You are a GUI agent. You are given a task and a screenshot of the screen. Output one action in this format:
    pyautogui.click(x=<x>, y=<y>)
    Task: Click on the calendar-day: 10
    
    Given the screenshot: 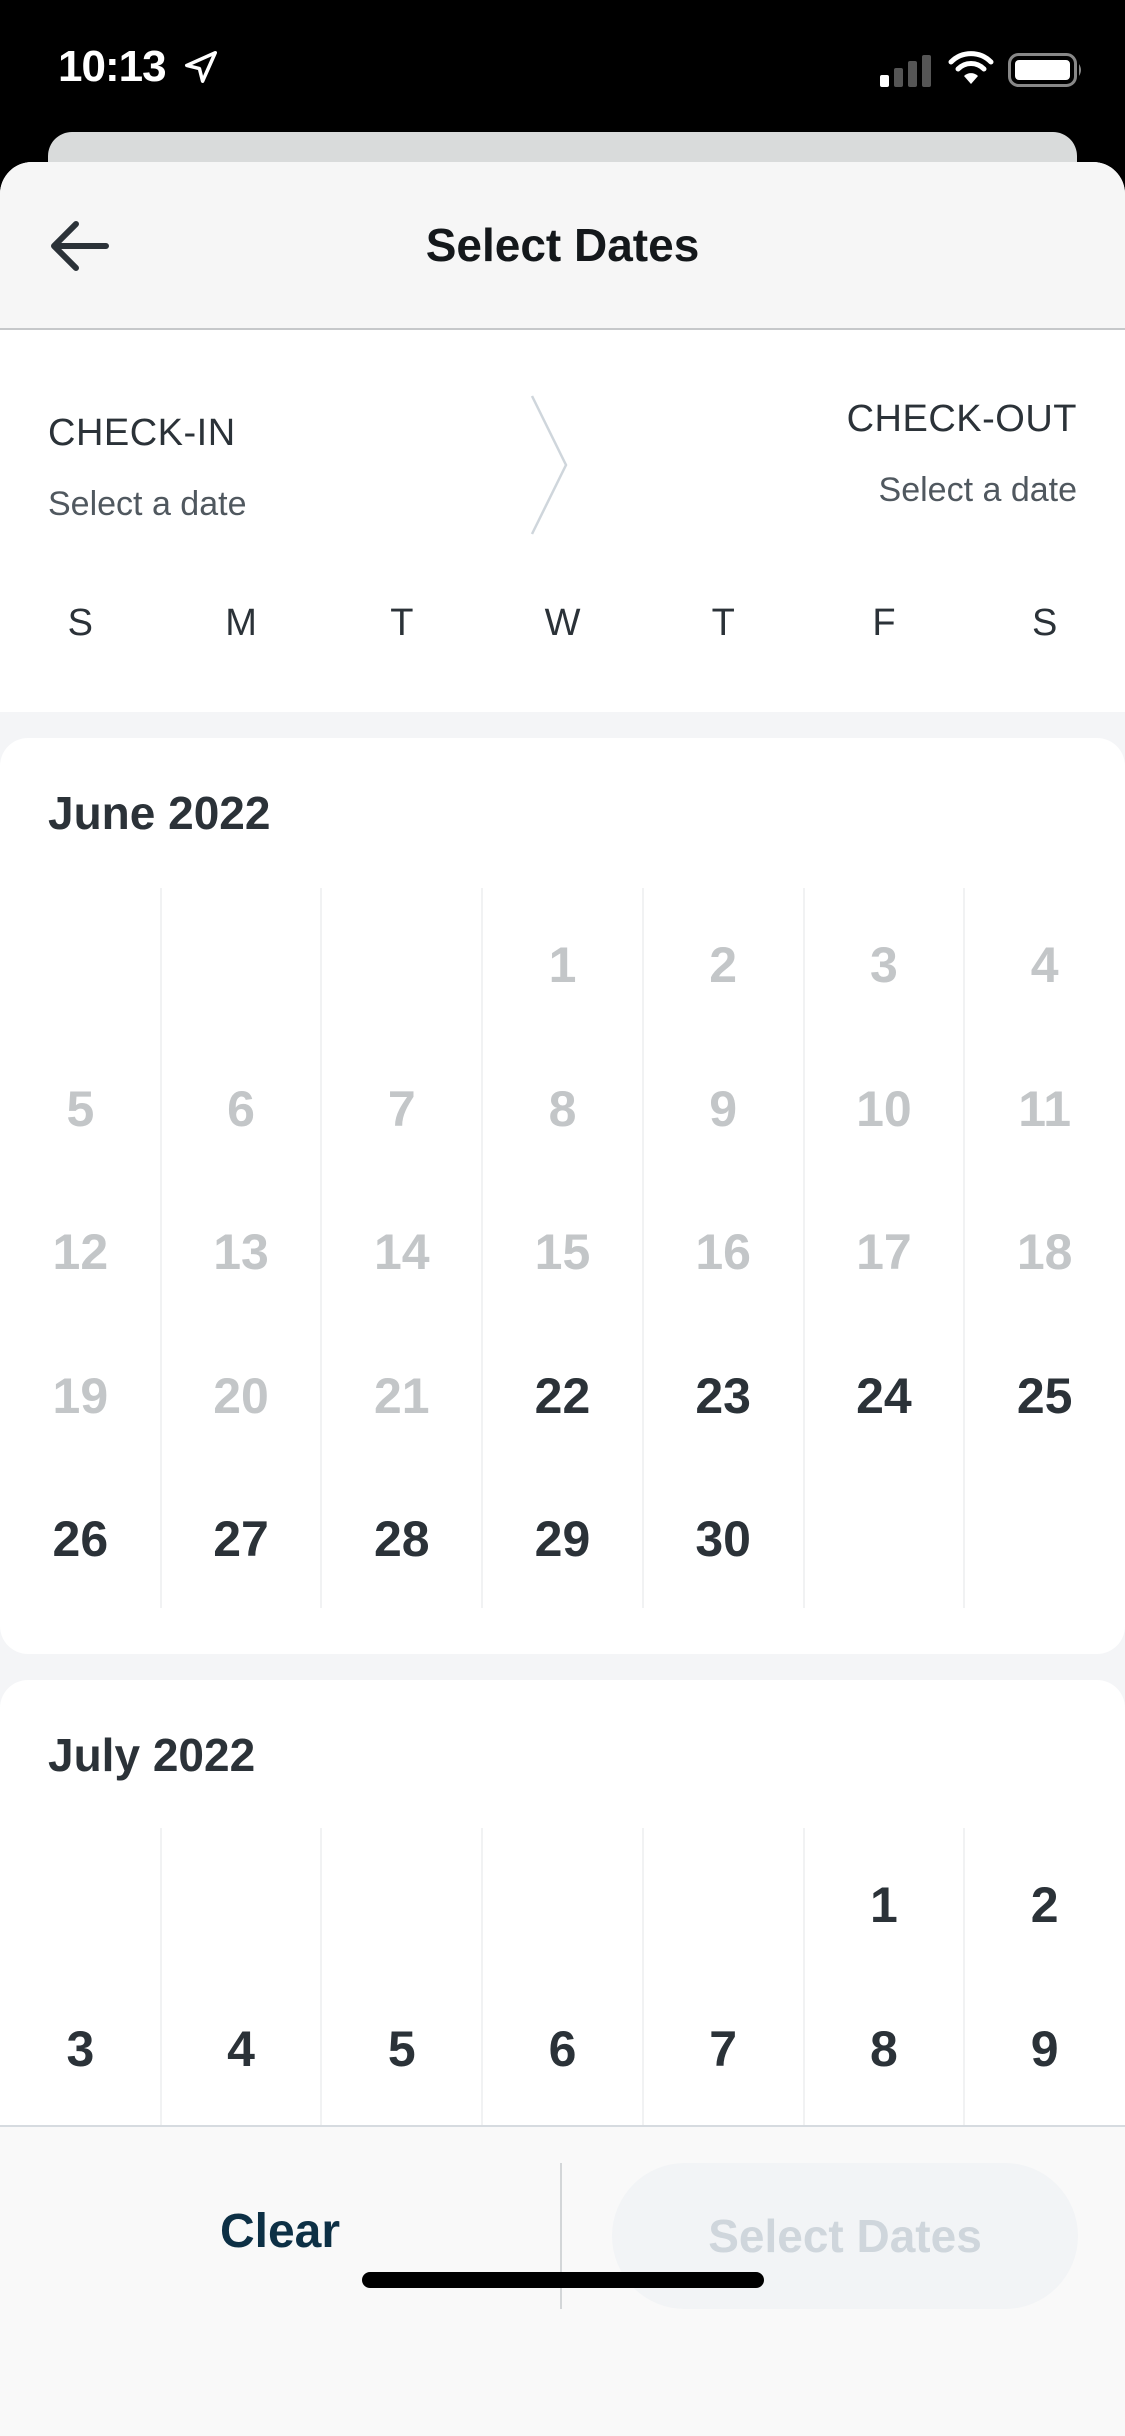 What is the action you would take?
    pyautogui.click(x=884, y=1108)
    